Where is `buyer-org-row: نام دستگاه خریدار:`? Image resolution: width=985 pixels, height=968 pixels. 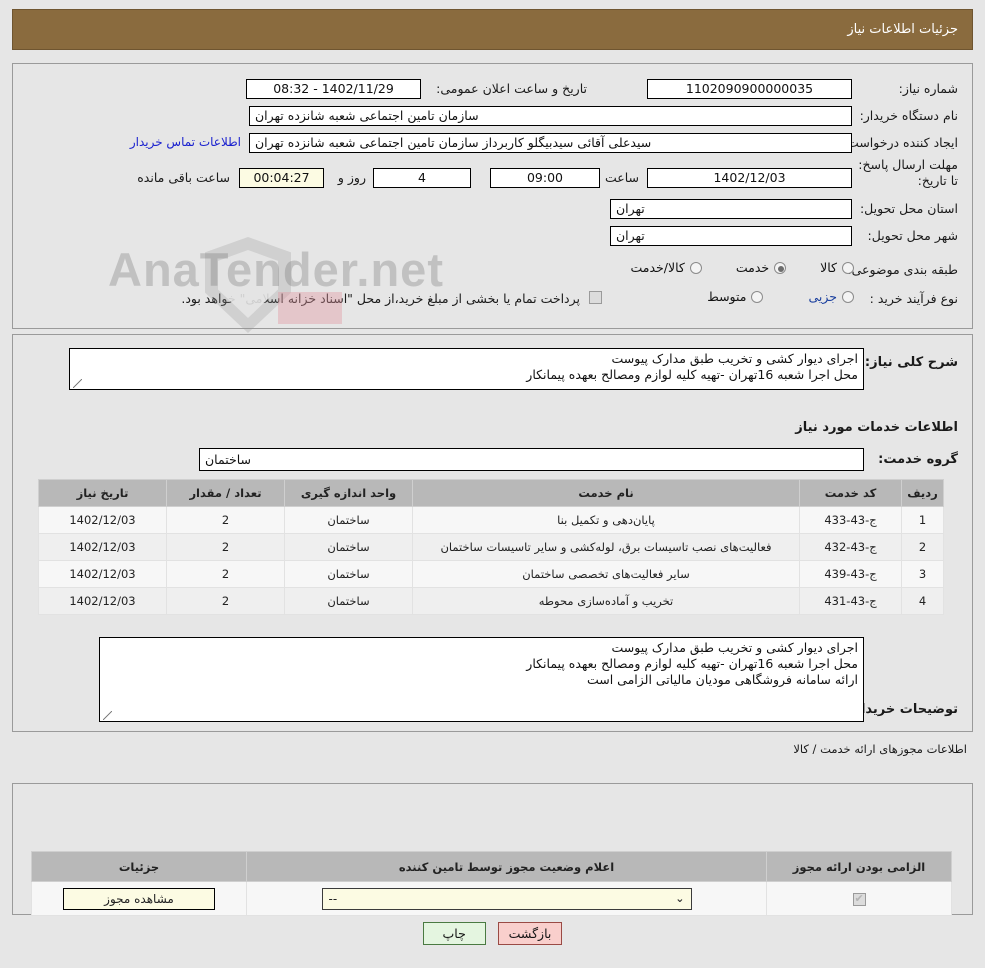
buyer-org-row: نام دستگاه خریدار: is located at coordinates (909, 115).